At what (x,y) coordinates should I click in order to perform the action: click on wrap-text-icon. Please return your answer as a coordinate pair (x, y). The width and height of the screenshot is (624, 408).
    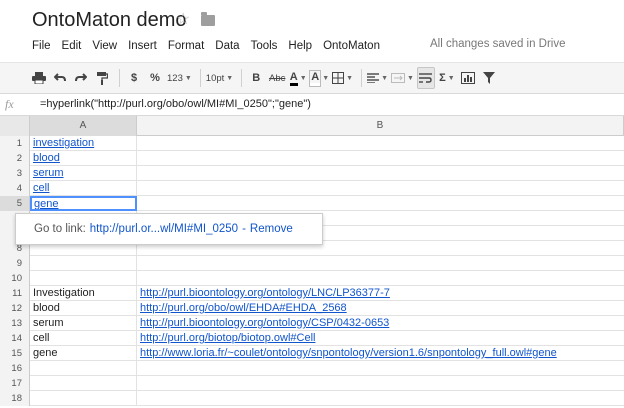
    Looking at the image, I should click on (425, 78).